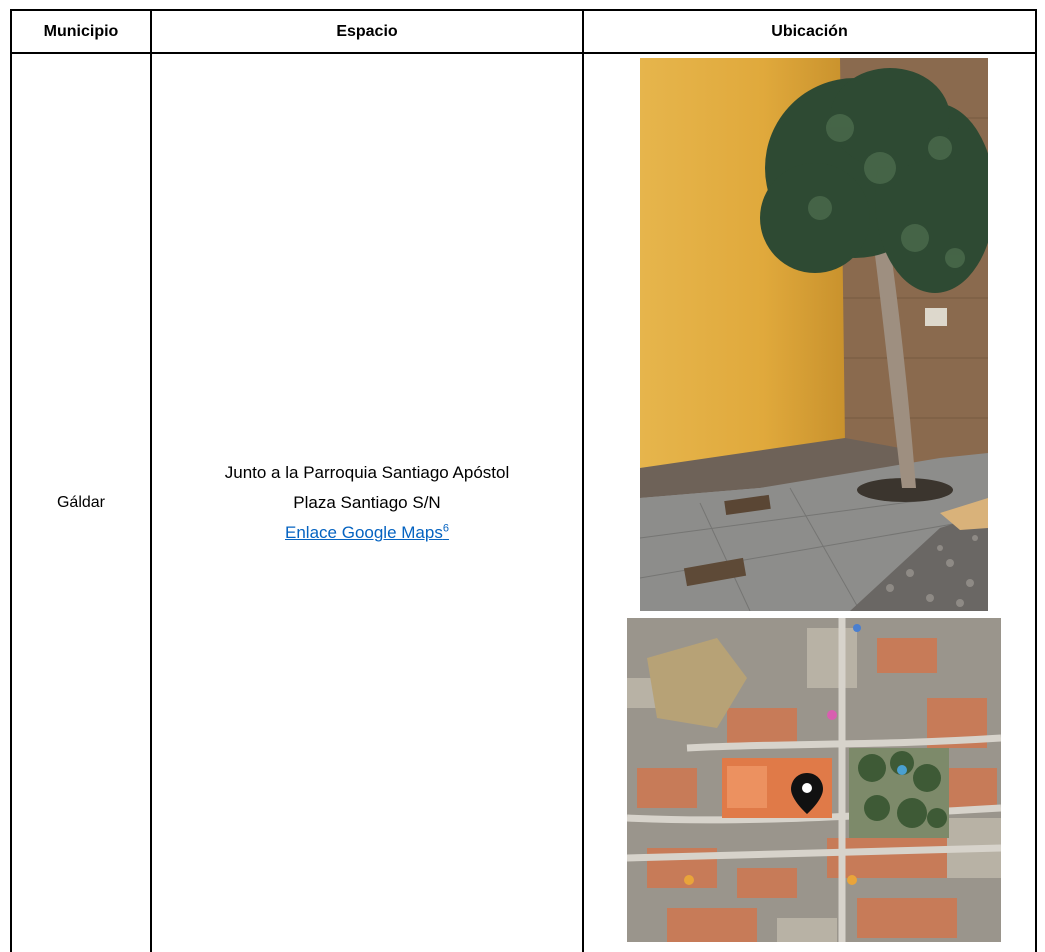 This screenshot has width=1045, height=952. I want to click on header-ubicacion: Ubicación, so click(809, 31).